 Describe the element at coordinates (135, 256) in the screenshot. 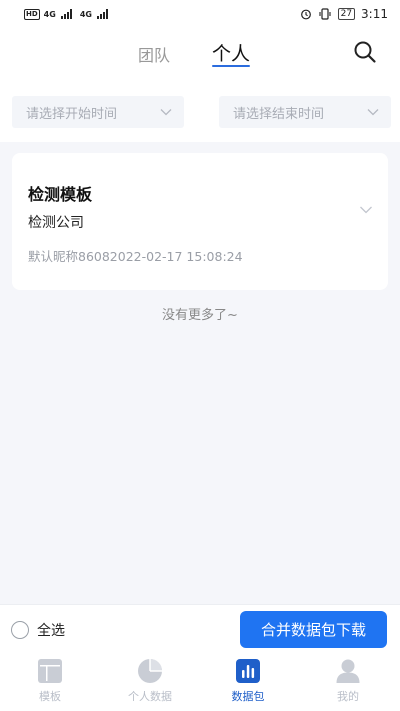

I see `card-meta: 默认昵称86082022-02-17 15:08:24` at that location.